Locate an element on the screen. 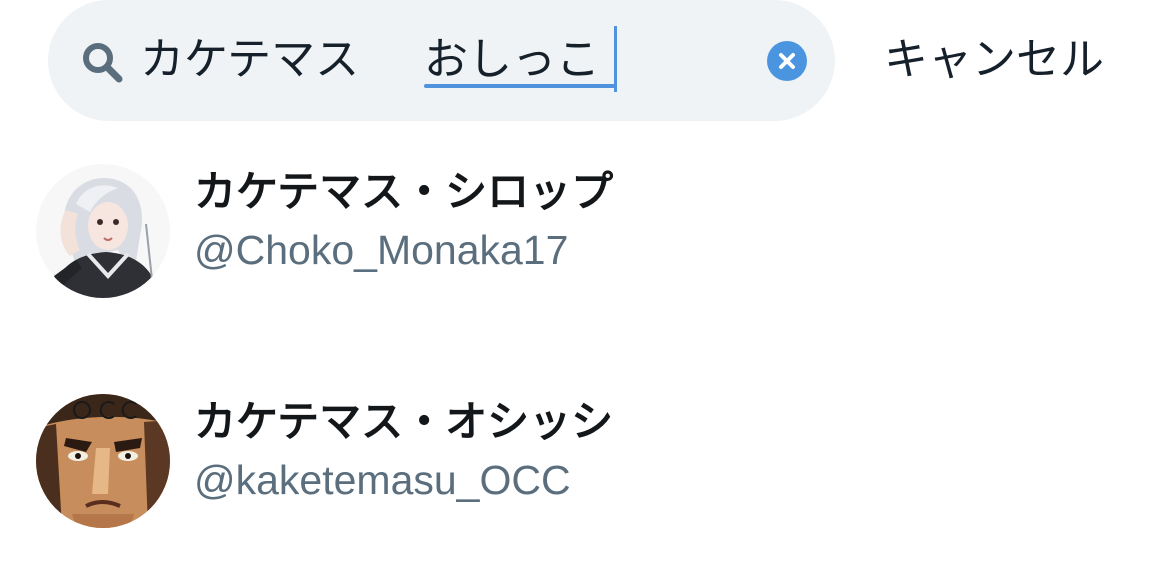  close-icon is located at coordinates (787, 61).